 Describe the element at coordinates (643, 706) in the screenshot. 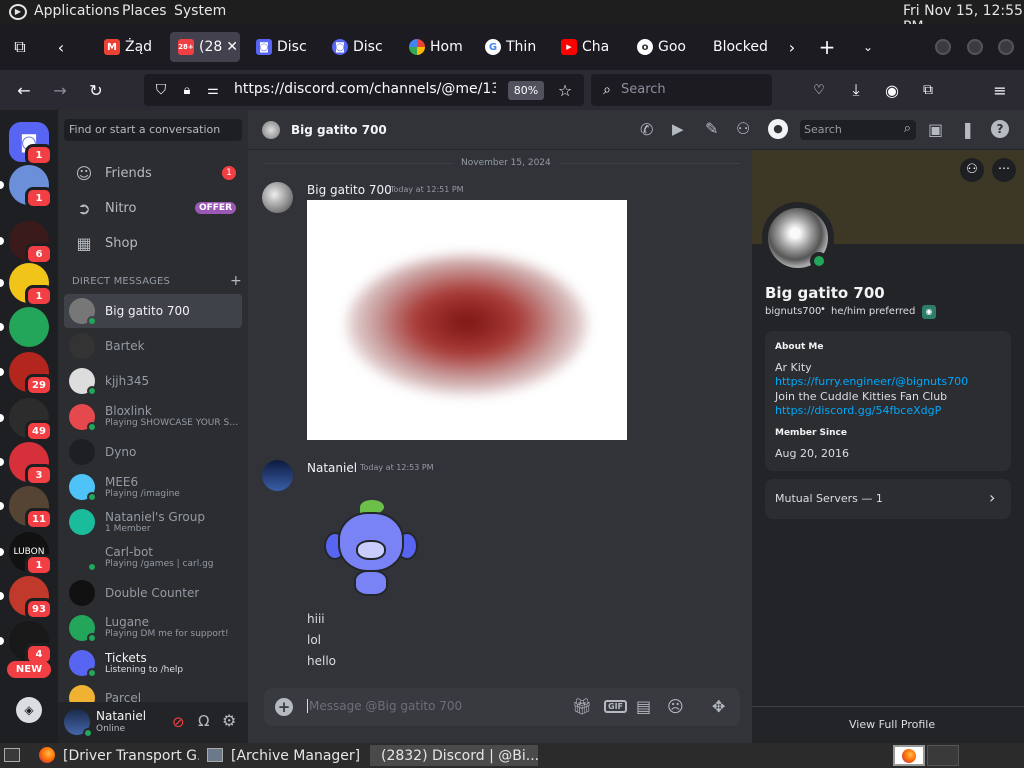

I see `sticker-icon: ▤` at that location.